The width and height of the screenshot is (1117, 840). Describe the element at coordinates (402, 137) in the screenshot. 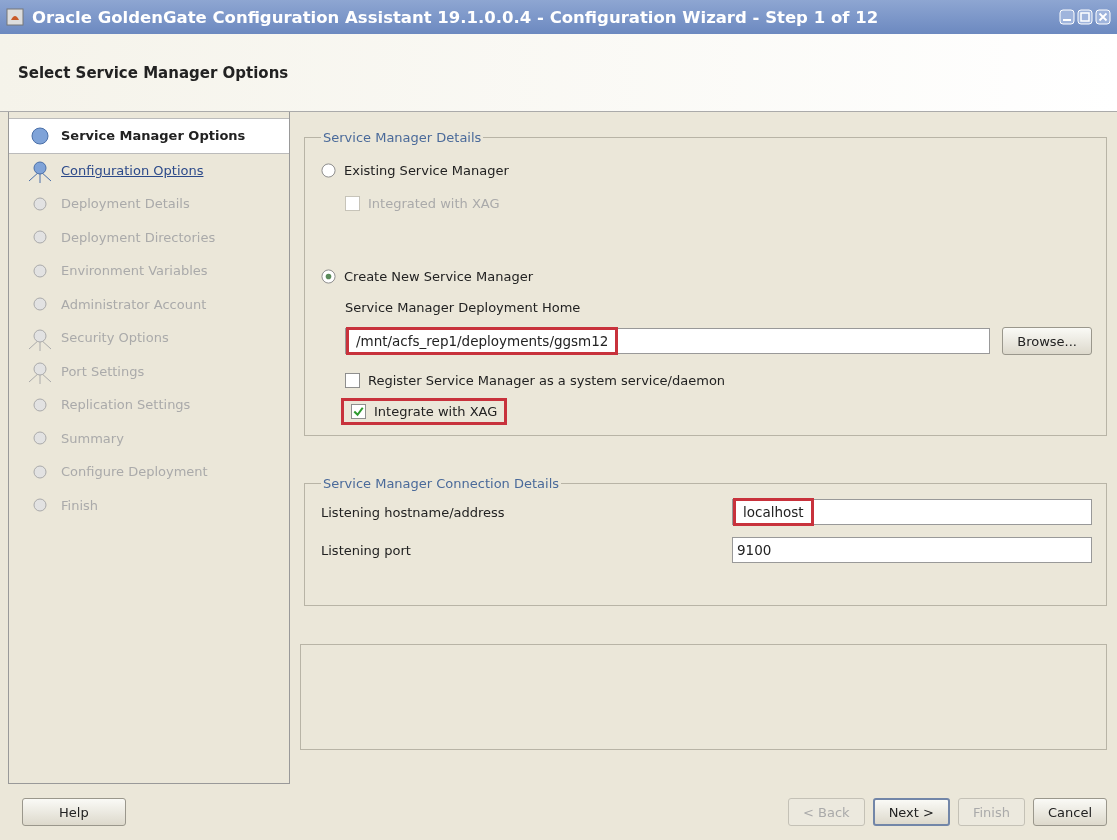

I see `group-legend: Service Manager Details` at that location.